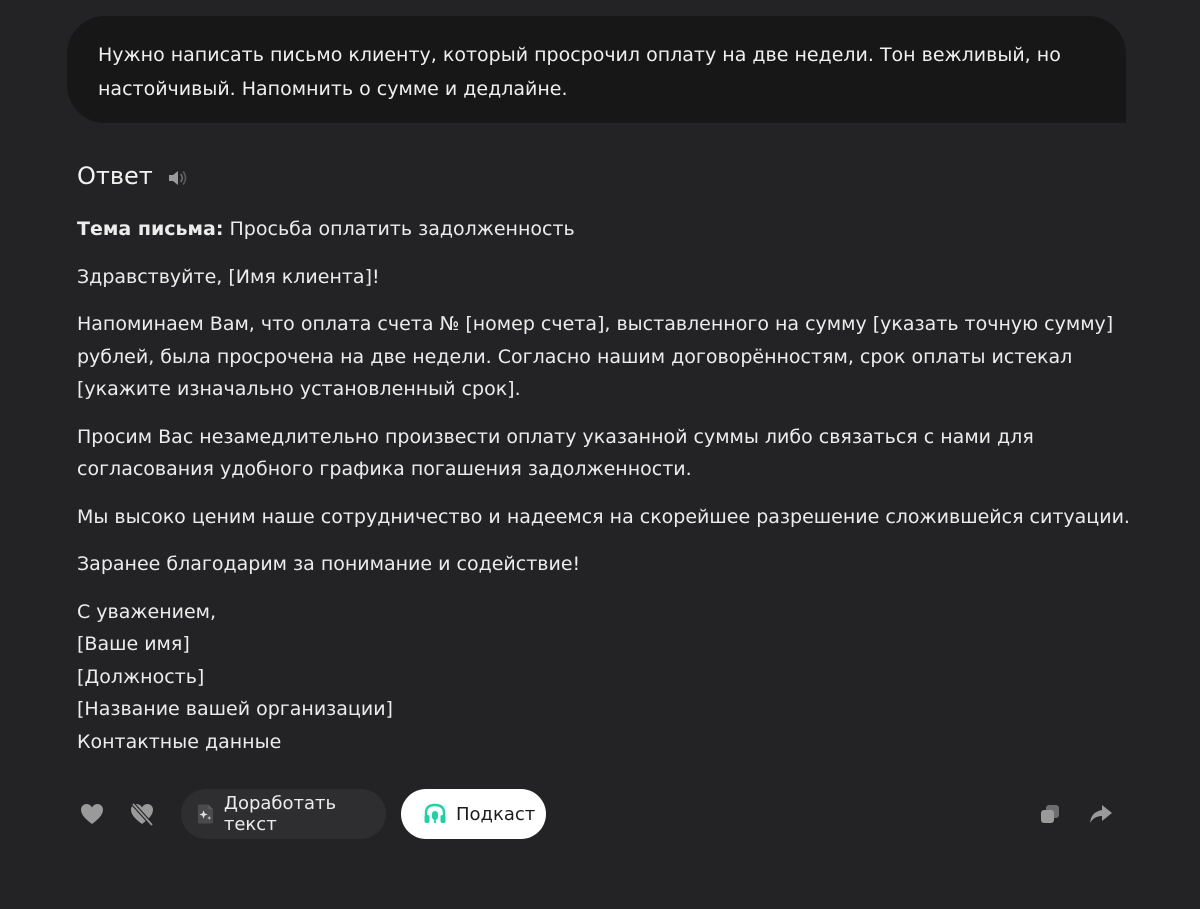 The image size is (1200, 909). I want to click on refine-text-button: Доработать текст, so click(283, 814).